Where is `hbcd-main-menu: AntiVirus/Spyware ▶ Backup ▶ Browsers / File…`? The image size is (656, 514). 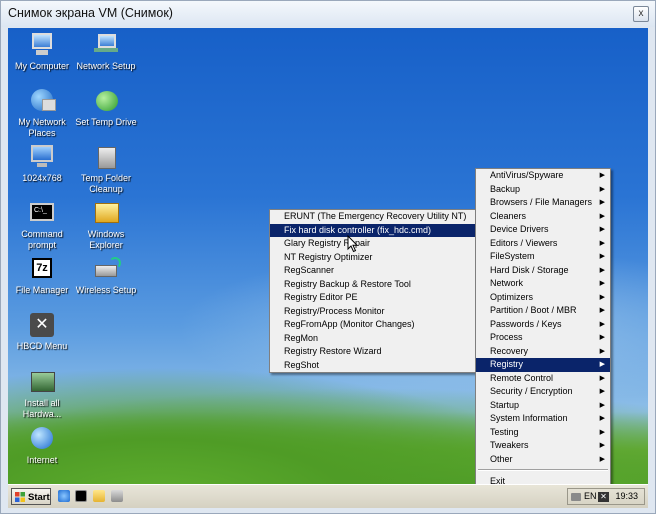 hbcd-main-menu: AntiVirus/Spyware ▶ Backup ▶ Browsers / File… is located at coordinates (543, 329).